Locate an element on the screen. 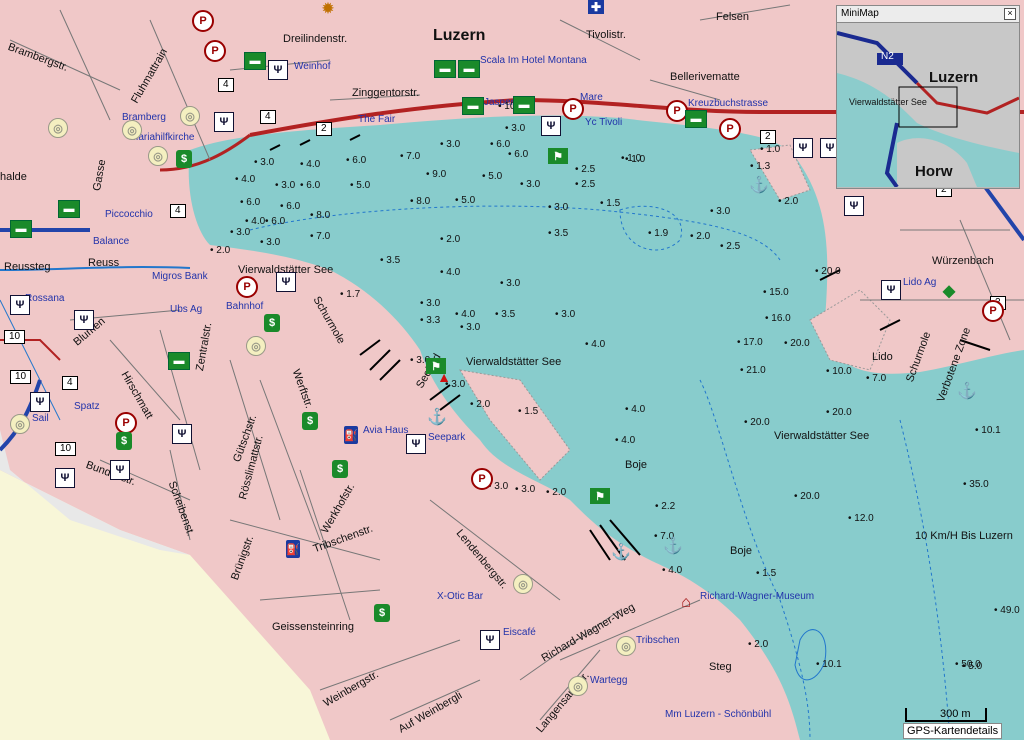  minimap-close-button: × is located at coordinates (1010, 14).